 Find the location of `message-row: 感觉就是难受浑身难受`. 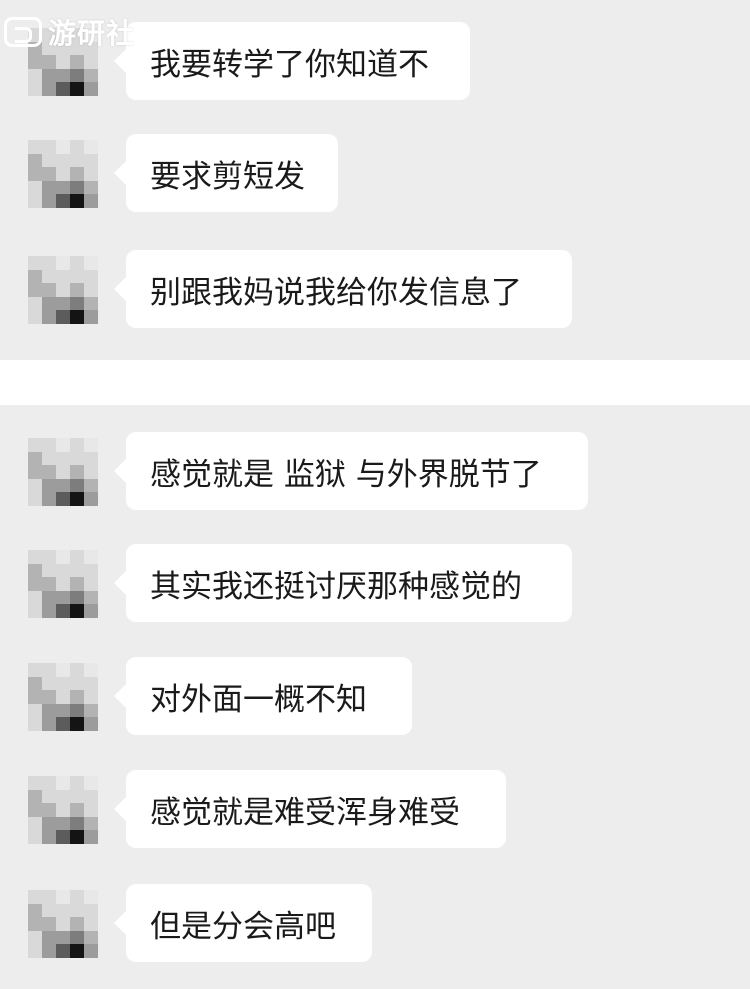

message-row: 感觉就是难受浑身难受 is located at coordinates (375, 810).